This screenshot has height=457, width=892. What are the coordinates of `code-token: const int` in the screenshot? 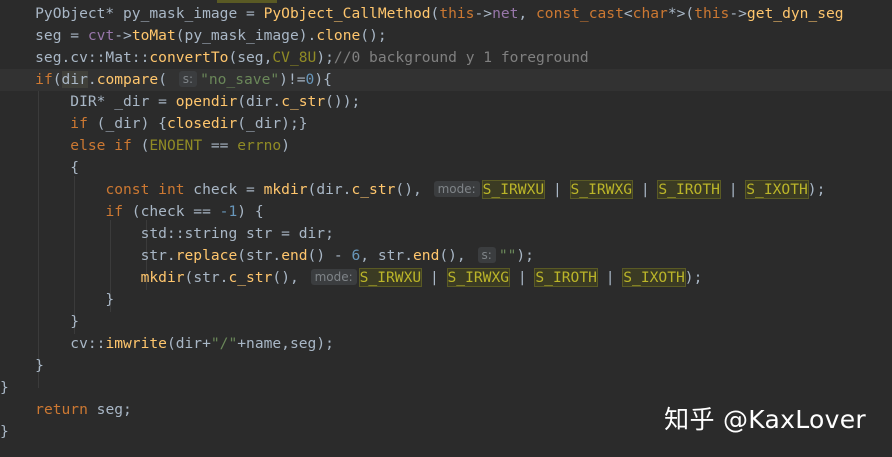 It's located at (145, 189).